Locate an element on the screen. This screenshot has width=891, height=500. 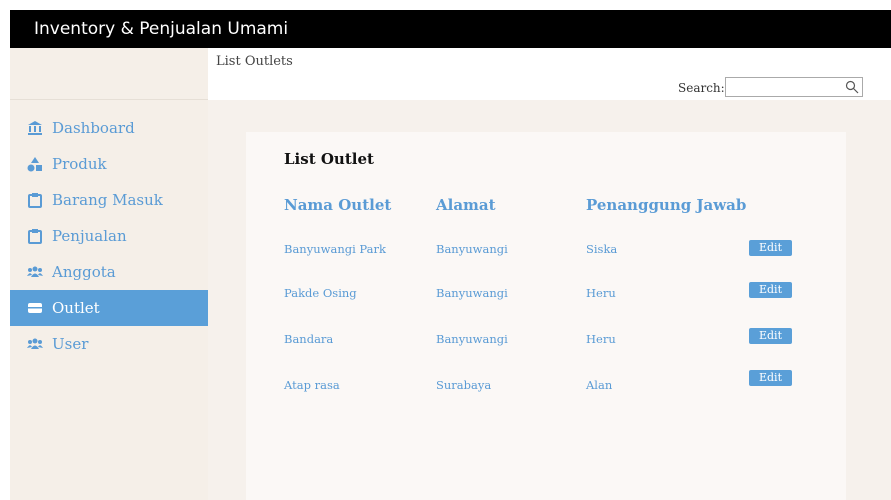
sidebar-item-user: User is located at coordinates (109, 344).